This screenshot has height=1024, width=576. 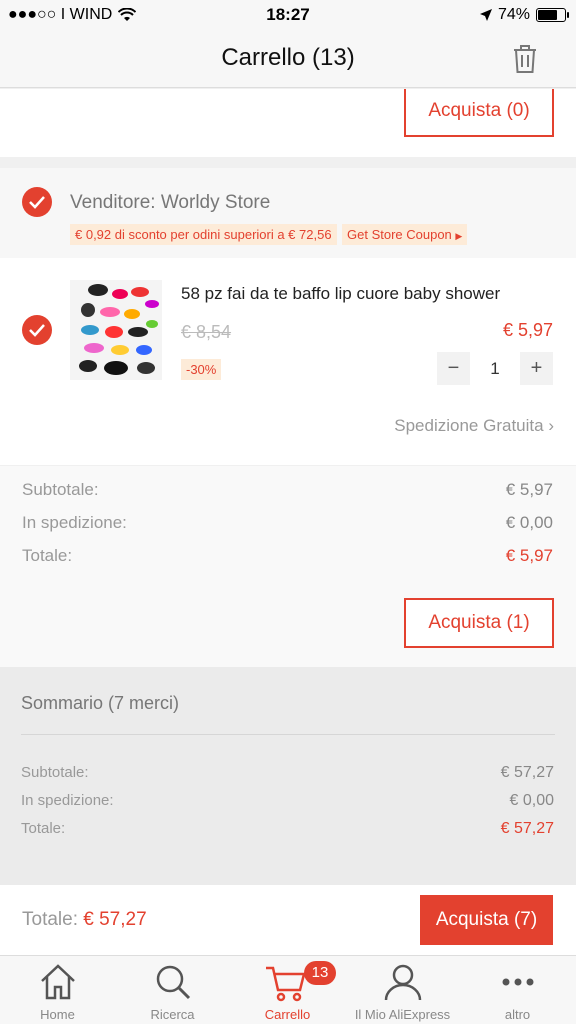 I want to click on total-label: Totale:, so click(x=47, y=555).